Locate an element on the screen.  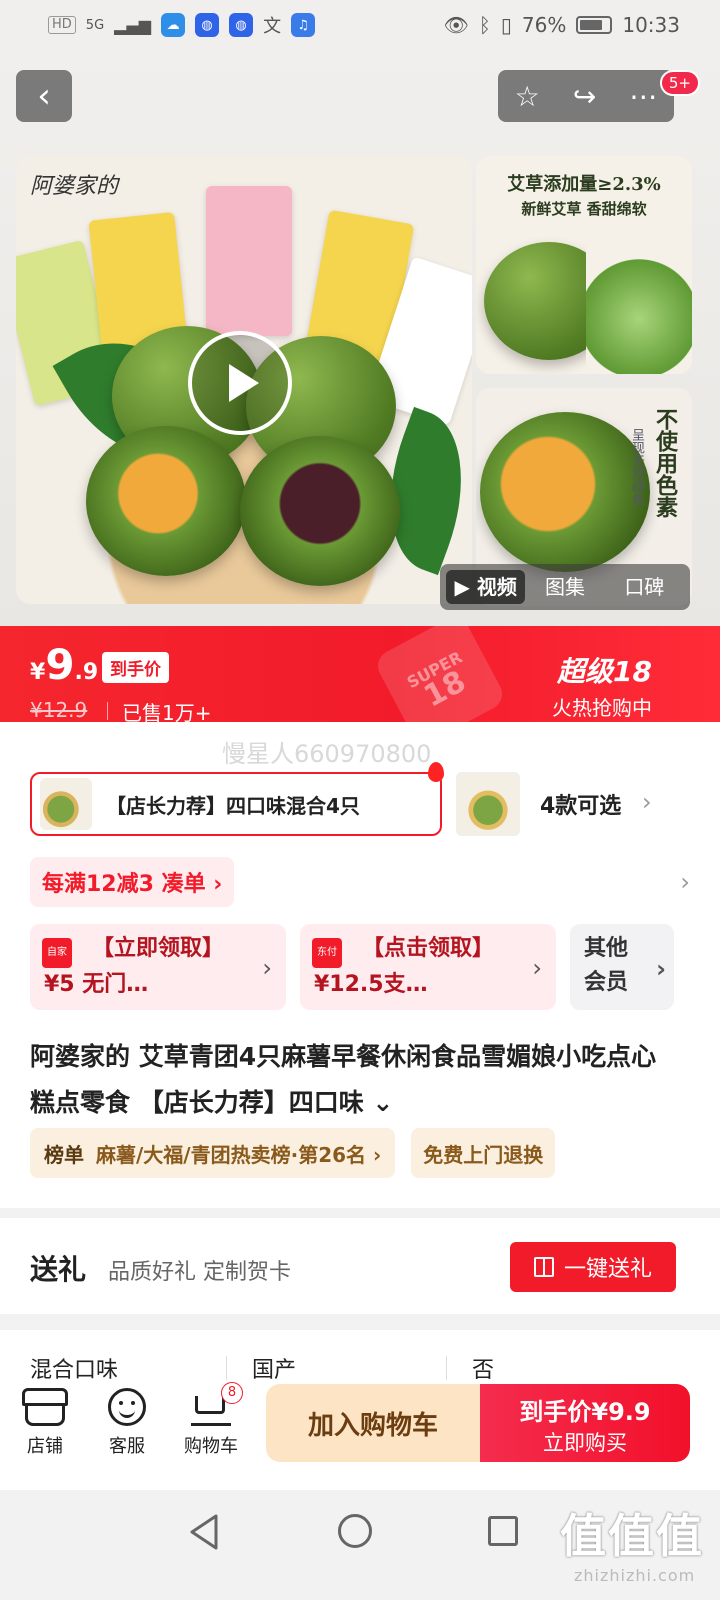
tab-video-label: 视频 is located at coordinates (496, 587).